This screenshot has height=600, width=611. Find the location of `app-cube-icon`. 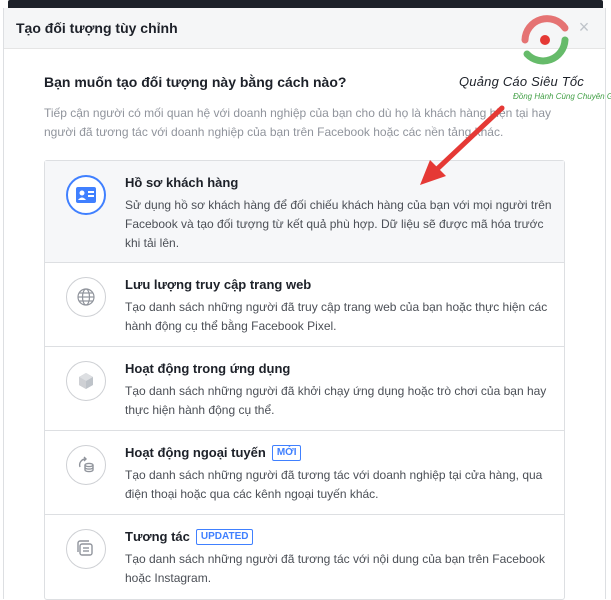

app-cube-icon is located at coordinates (86, 381).